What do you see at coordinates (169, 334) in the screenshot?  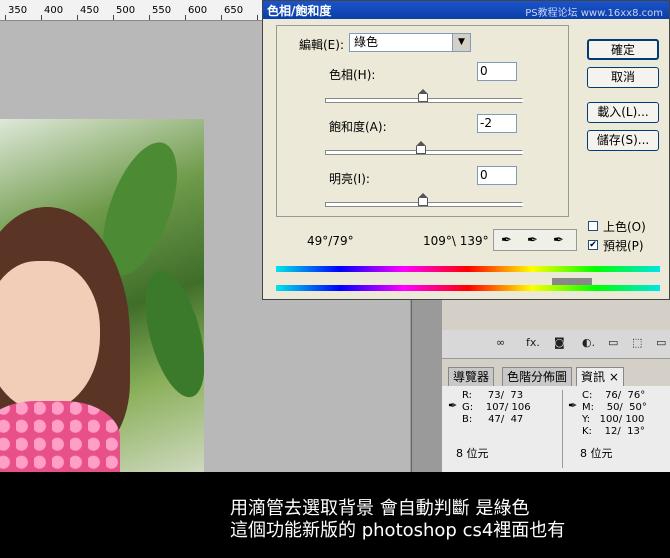 I see `leaf-shape` at bounding box center [169, 334].